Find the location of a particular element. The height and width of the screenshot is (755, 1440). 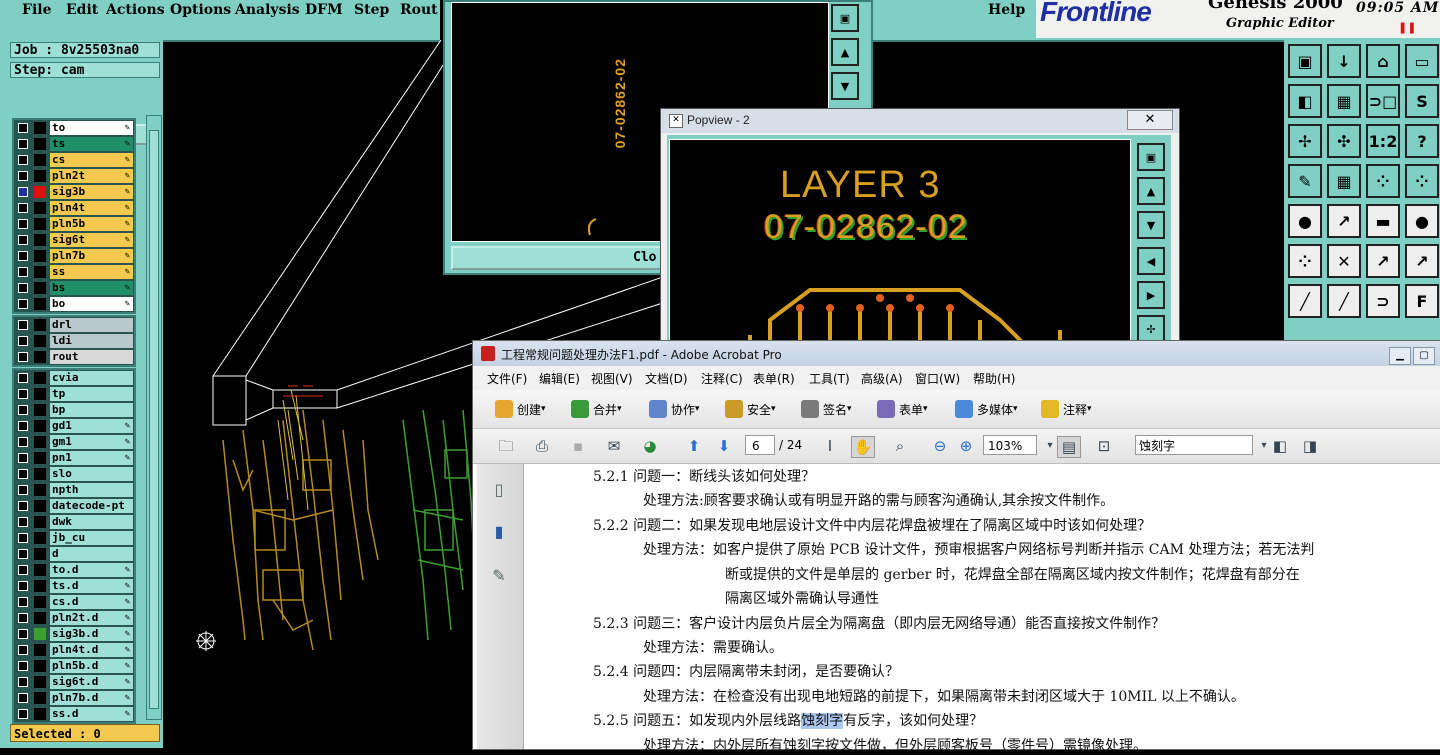

layer-row: npth is located at coordinates (74, 490).